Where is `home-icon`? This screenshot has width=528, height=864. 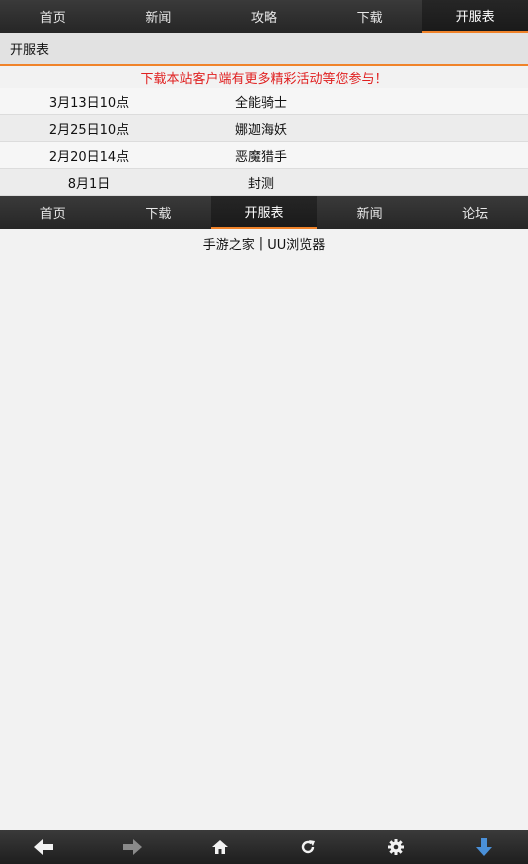 home-icon is located at coordinates (220, 847).